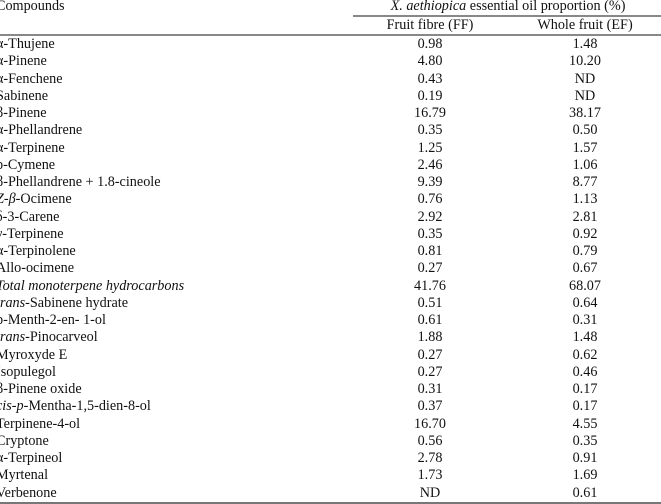 The height and width of the screenshot is (504, 661). What do you see at coordinates (75, 406) in the screenshot?
I see `compound-name: cis-p-Mentha-1,5-dien-8-ol` at bounding box center [75, 406].